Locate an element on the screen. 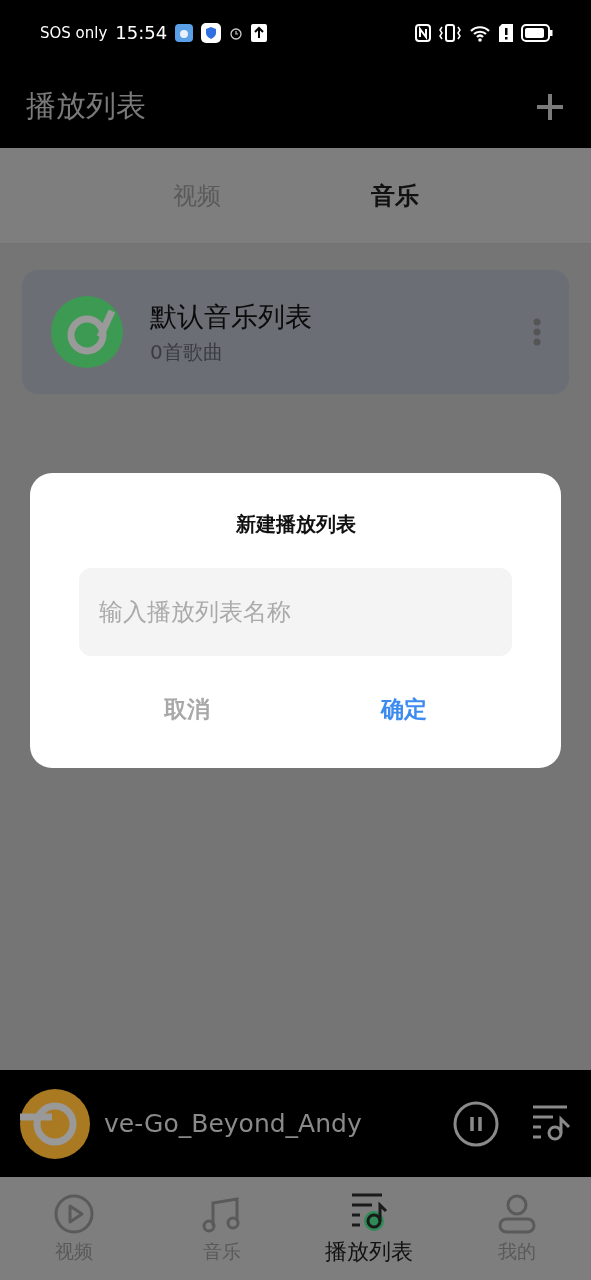  clock: 15:54 is located at coordinates (141, 32).